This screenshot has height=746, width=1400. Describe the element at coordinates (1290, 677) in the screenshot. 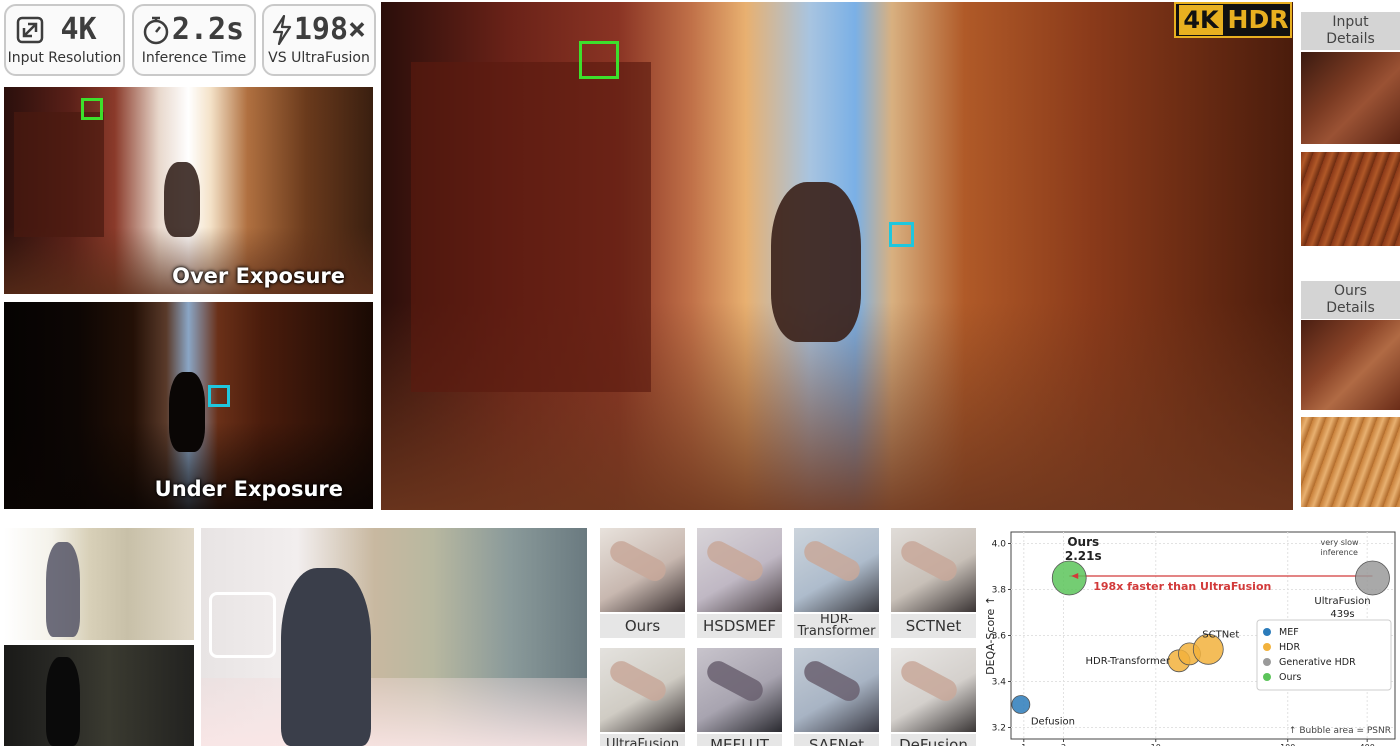

I see `legend-label: Ours` at that location.